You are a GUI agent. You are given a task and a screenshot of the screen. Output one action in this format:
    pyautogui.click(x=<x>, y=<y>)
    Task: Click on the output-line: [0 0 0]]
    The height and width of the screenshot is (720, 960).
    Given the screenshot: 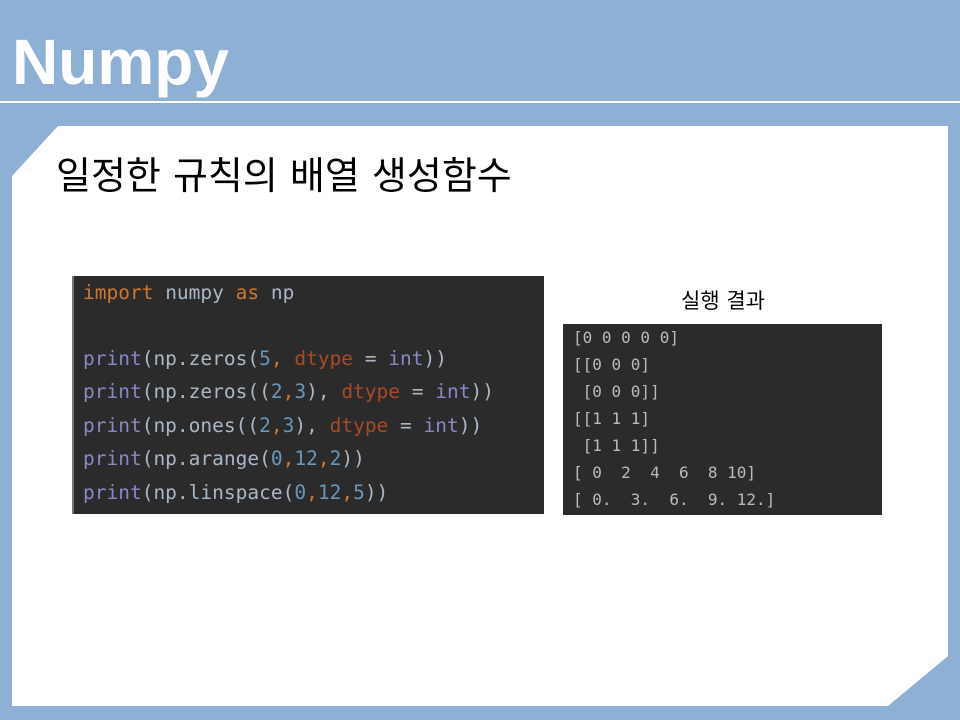 What is the action you would take?
    pyautogui.click(x=616, y=391)
    